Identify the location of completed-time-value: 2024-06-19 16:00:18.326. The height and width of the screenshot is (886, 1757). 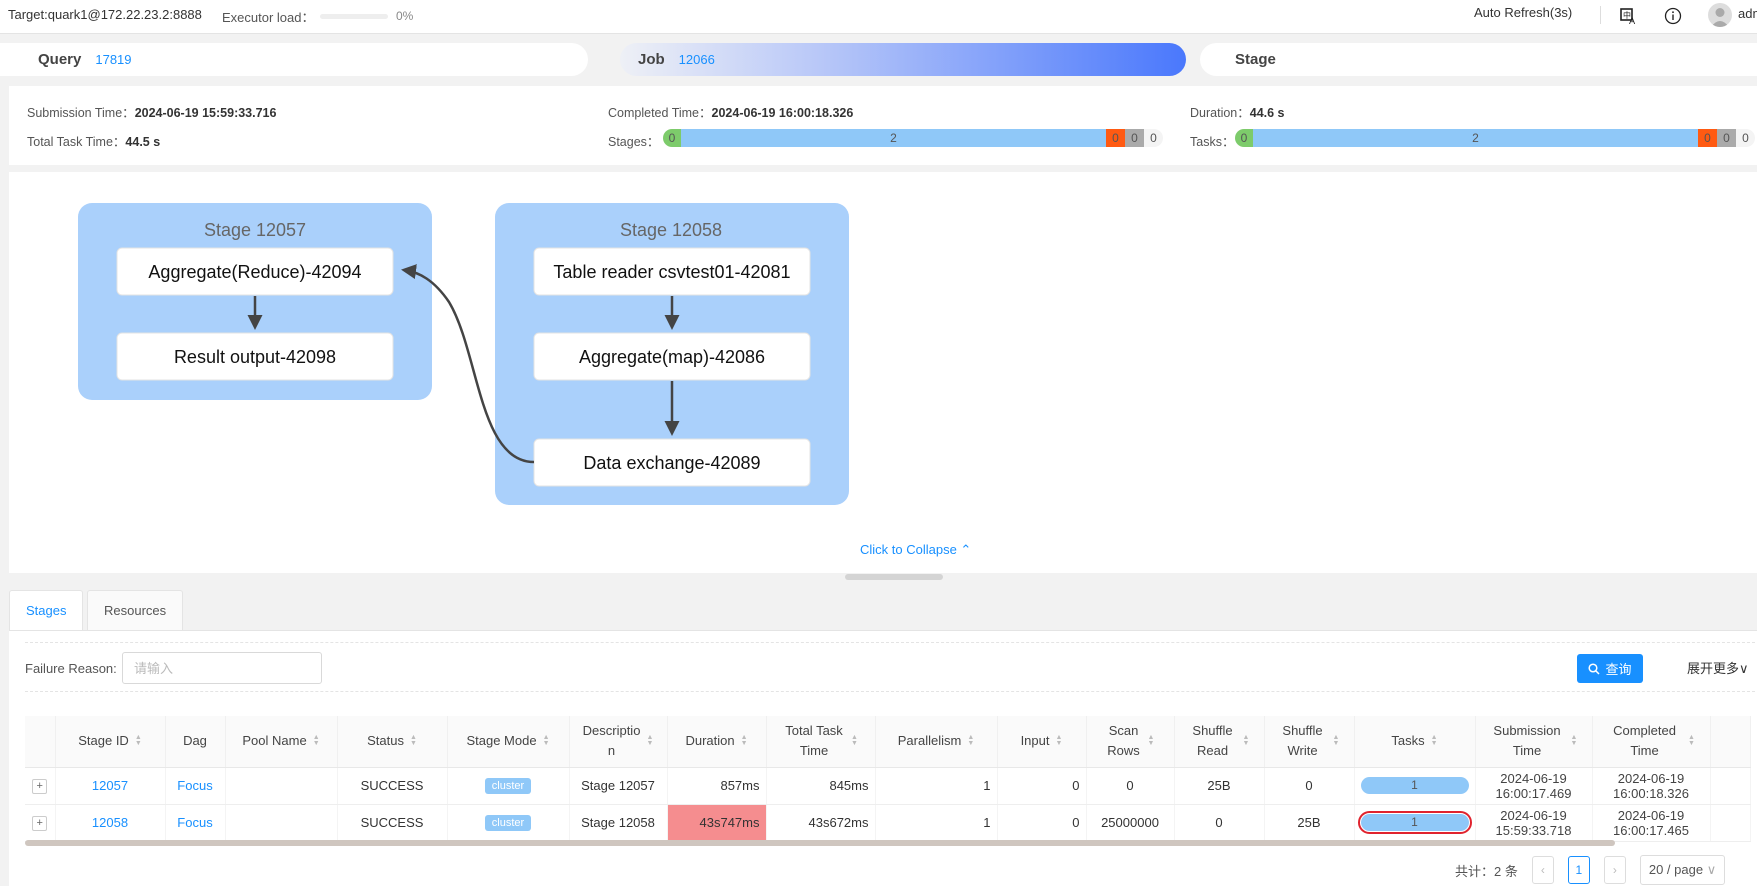
(782, 113).